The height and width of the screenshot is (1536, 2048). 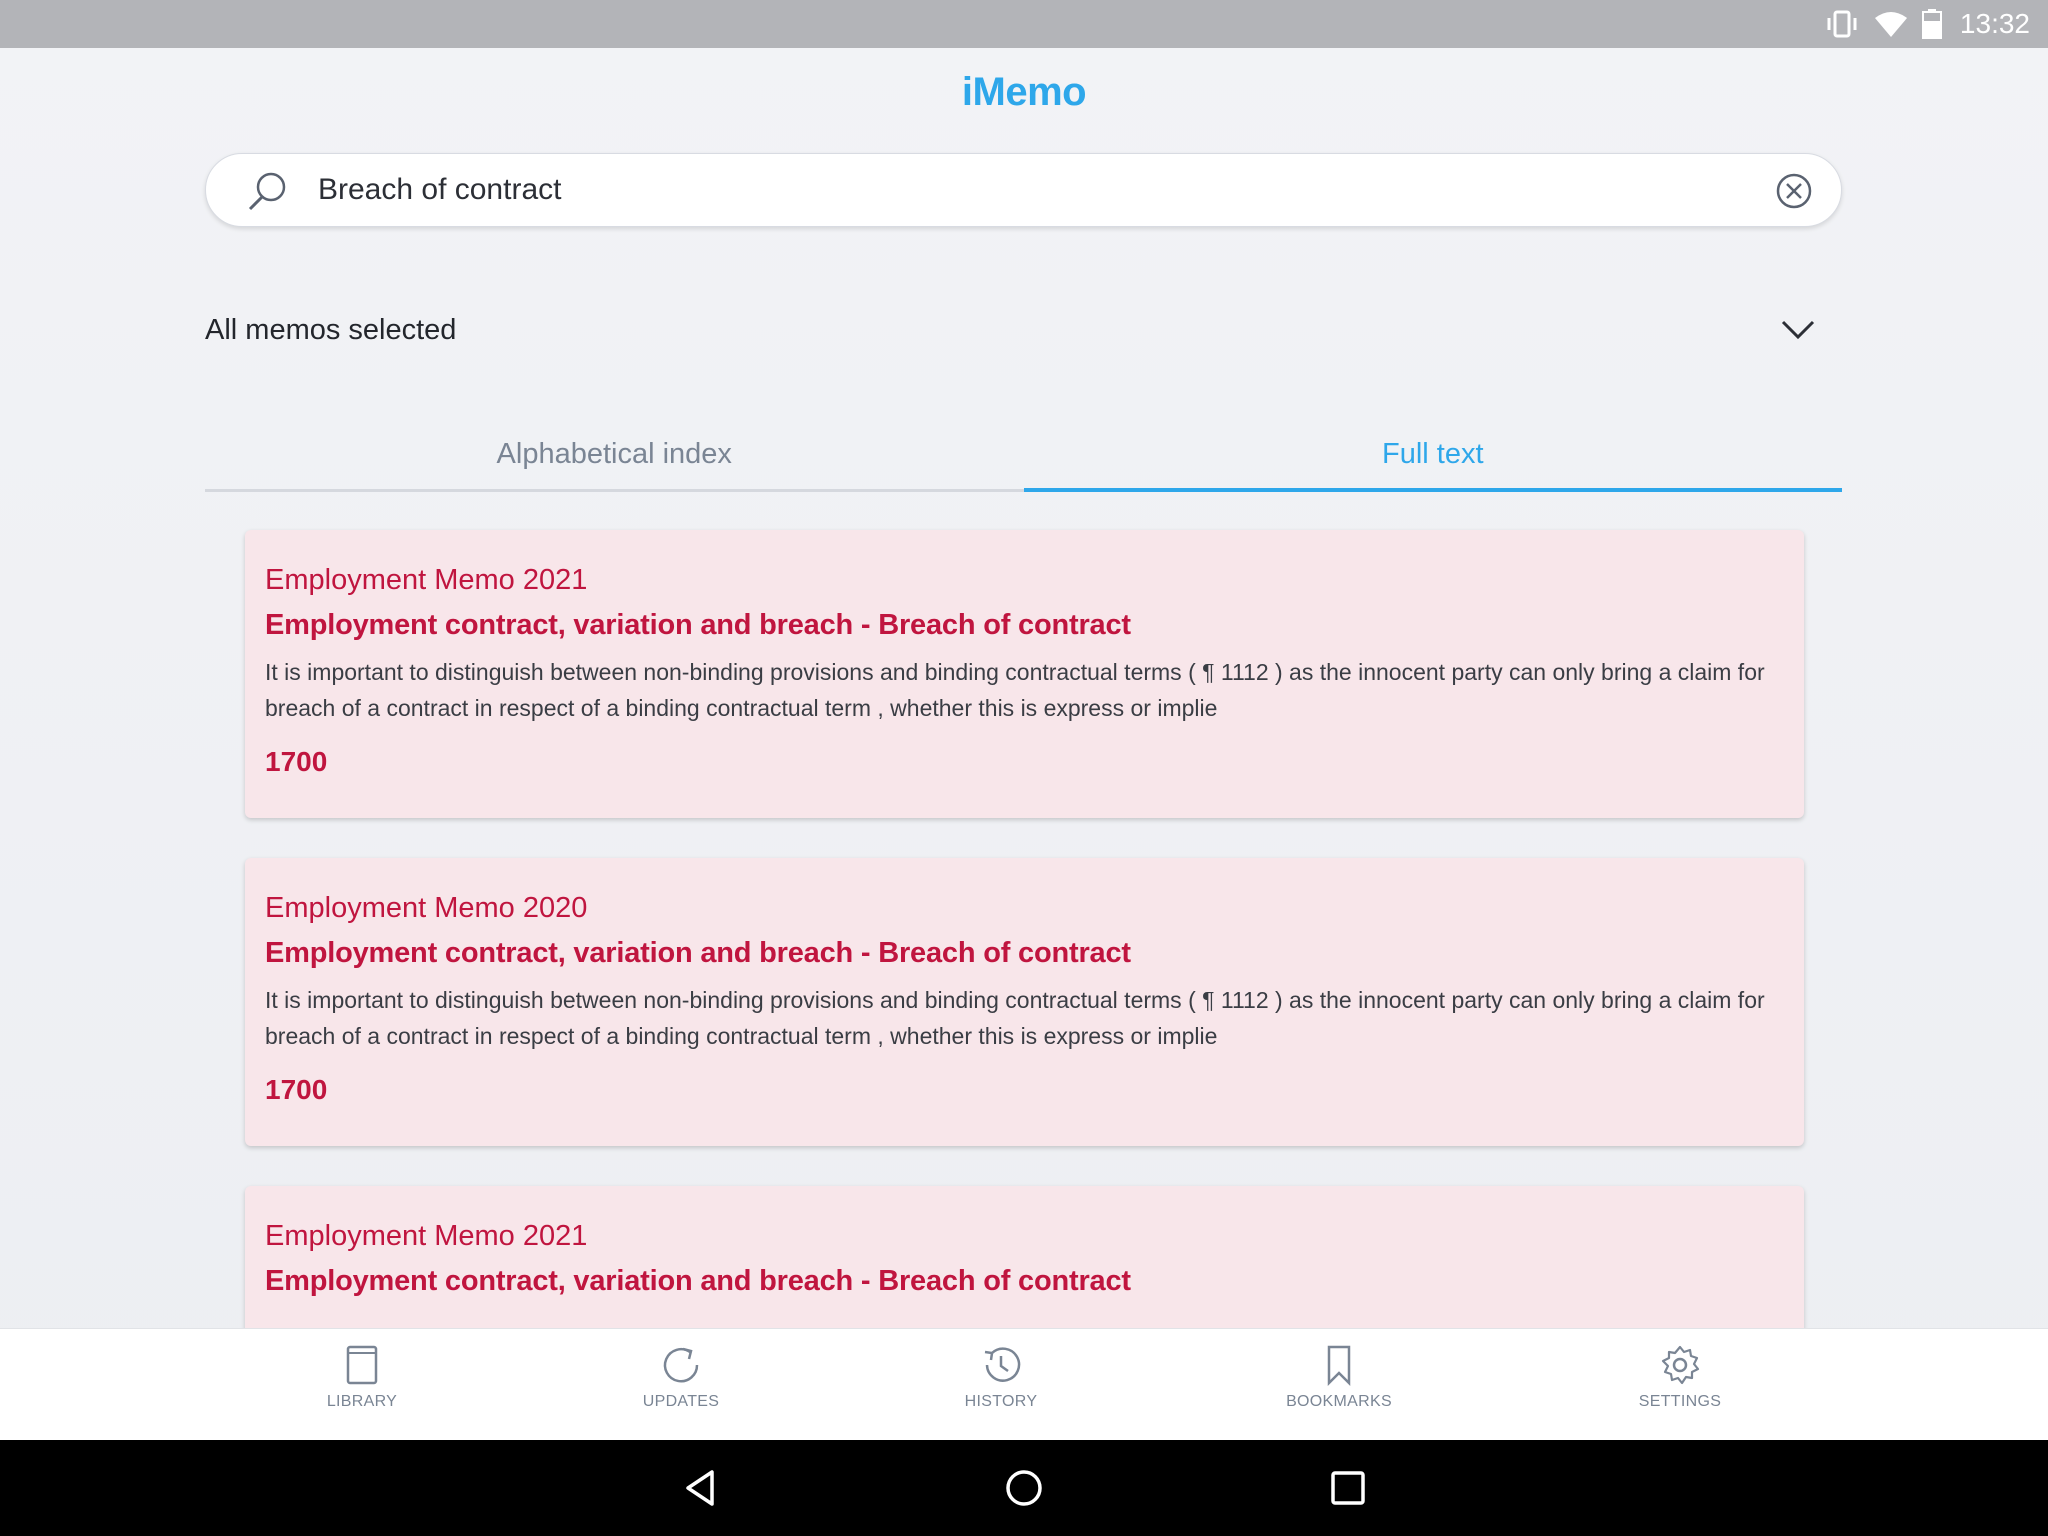 I want to click on vibrate-icon, so click(x=1842, y=24).